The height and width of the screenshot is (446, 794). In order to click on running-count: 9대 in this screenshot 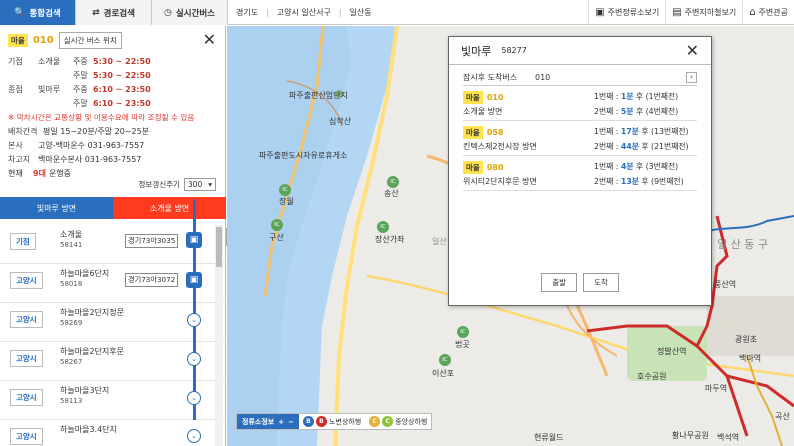, I will do `click(39, 173)`.